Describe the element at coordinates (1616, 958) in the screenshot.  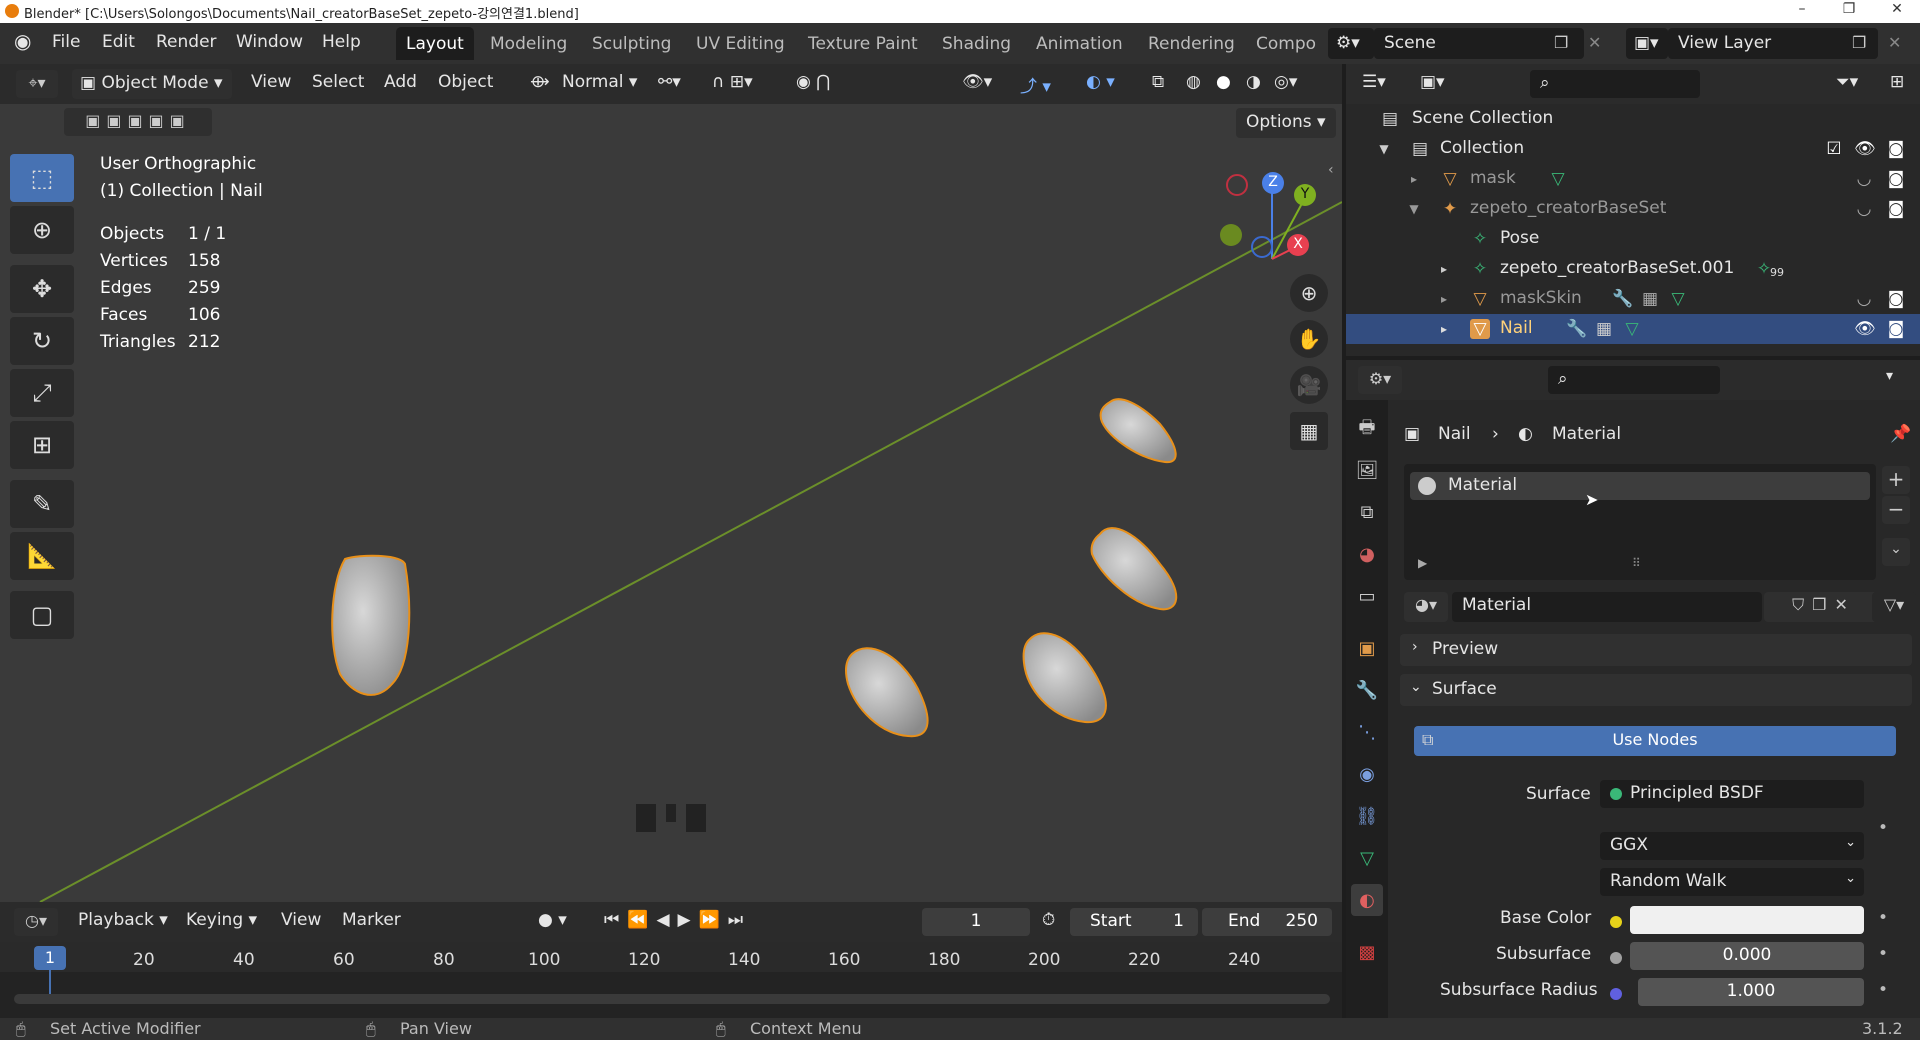
I see `subsurface-socket-icon` at that location.